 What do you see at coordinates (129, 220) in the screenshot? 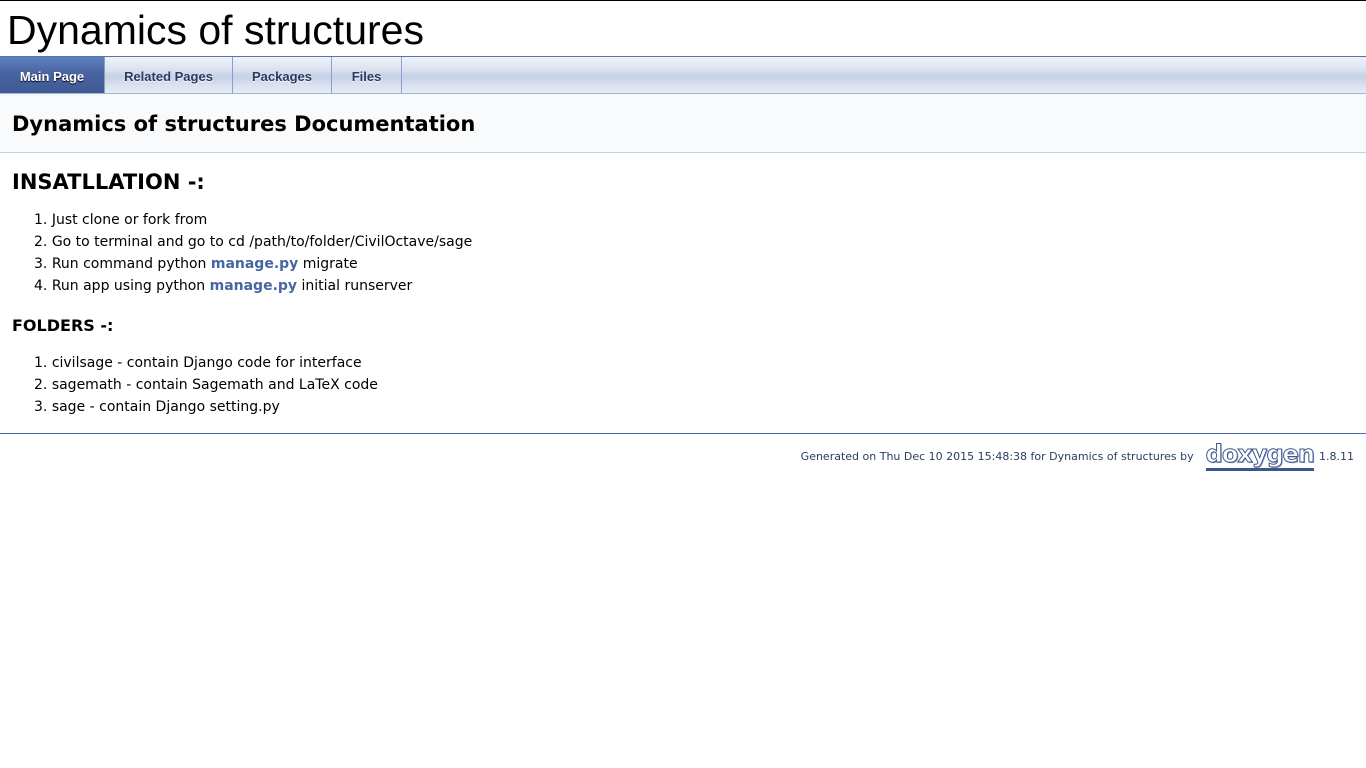
I see `list-text: Just clone or fork from` at bounding box center [129, 220].